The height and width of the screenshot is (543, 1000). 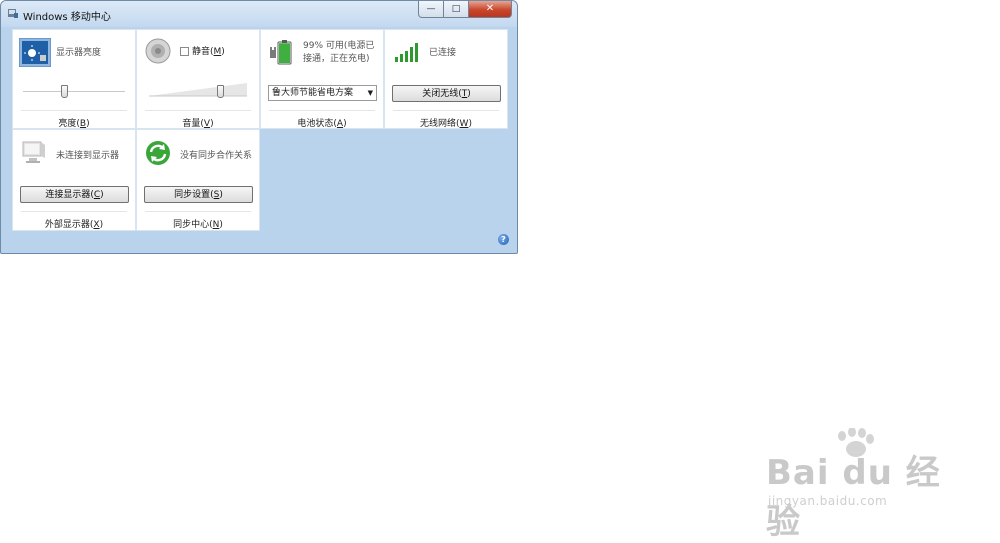 I want to click on baidu-jingyan-watermark: Bai du 经验 jingyan.baidu.com, so click(x=860, y=485).